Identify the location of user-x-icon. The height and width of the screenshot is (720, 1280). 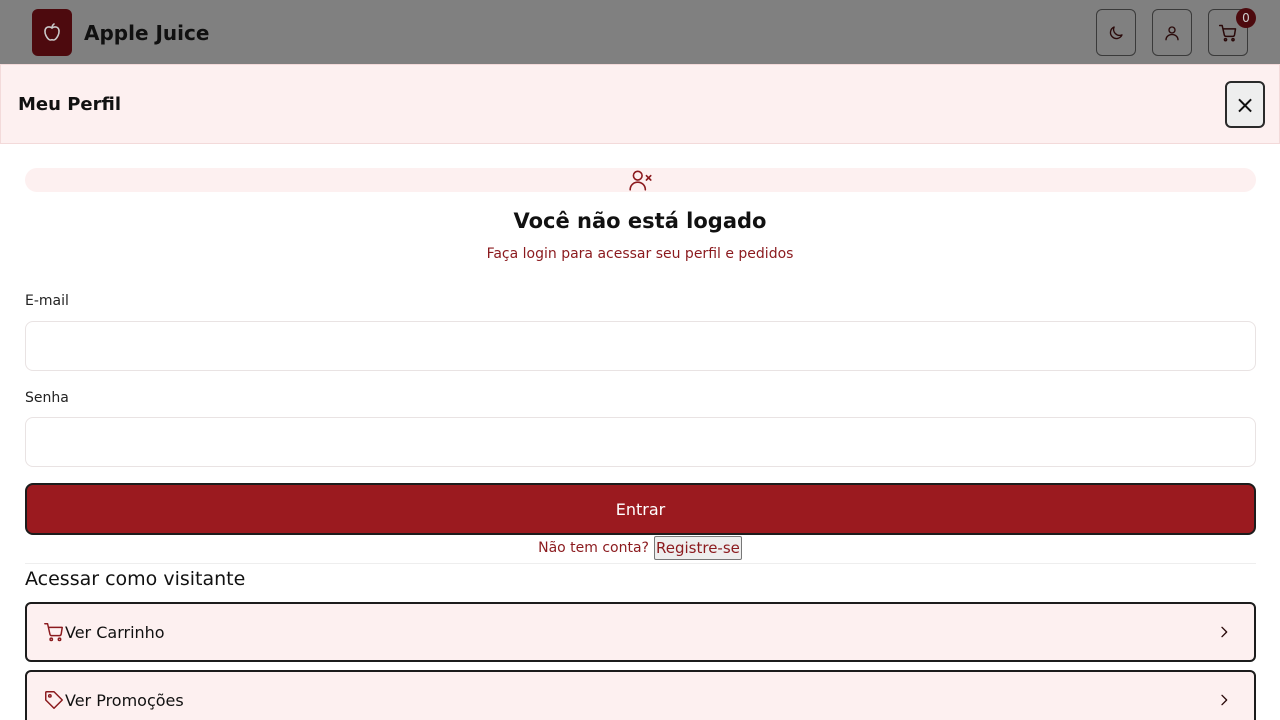
(640, 180).